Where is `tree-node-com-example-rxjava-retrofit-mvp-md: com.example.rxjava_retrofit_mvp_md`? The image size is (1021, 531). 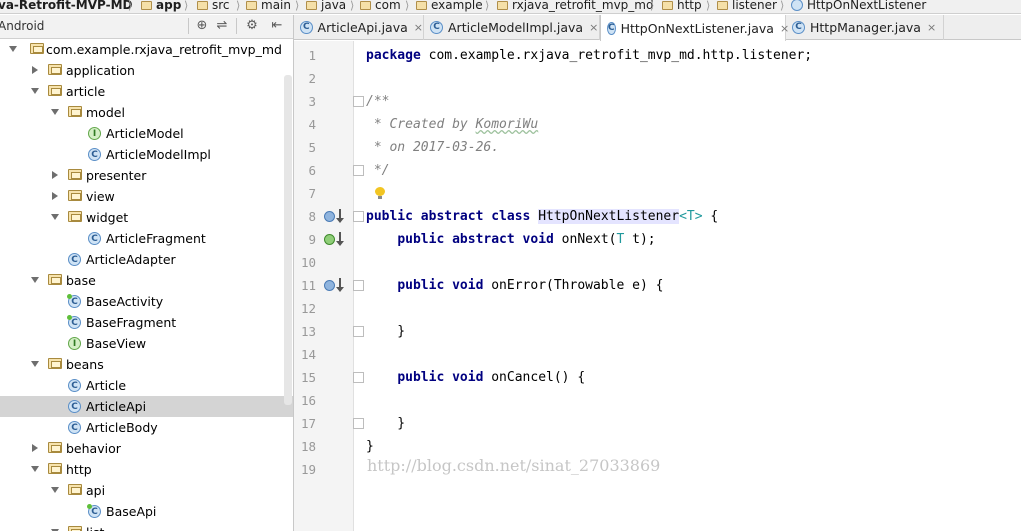
tree-node-com-example-rxjava-retrofit-mvp-md: com.example.rxjava_retrofit_mvp_md is located at coordinates (146, 49).